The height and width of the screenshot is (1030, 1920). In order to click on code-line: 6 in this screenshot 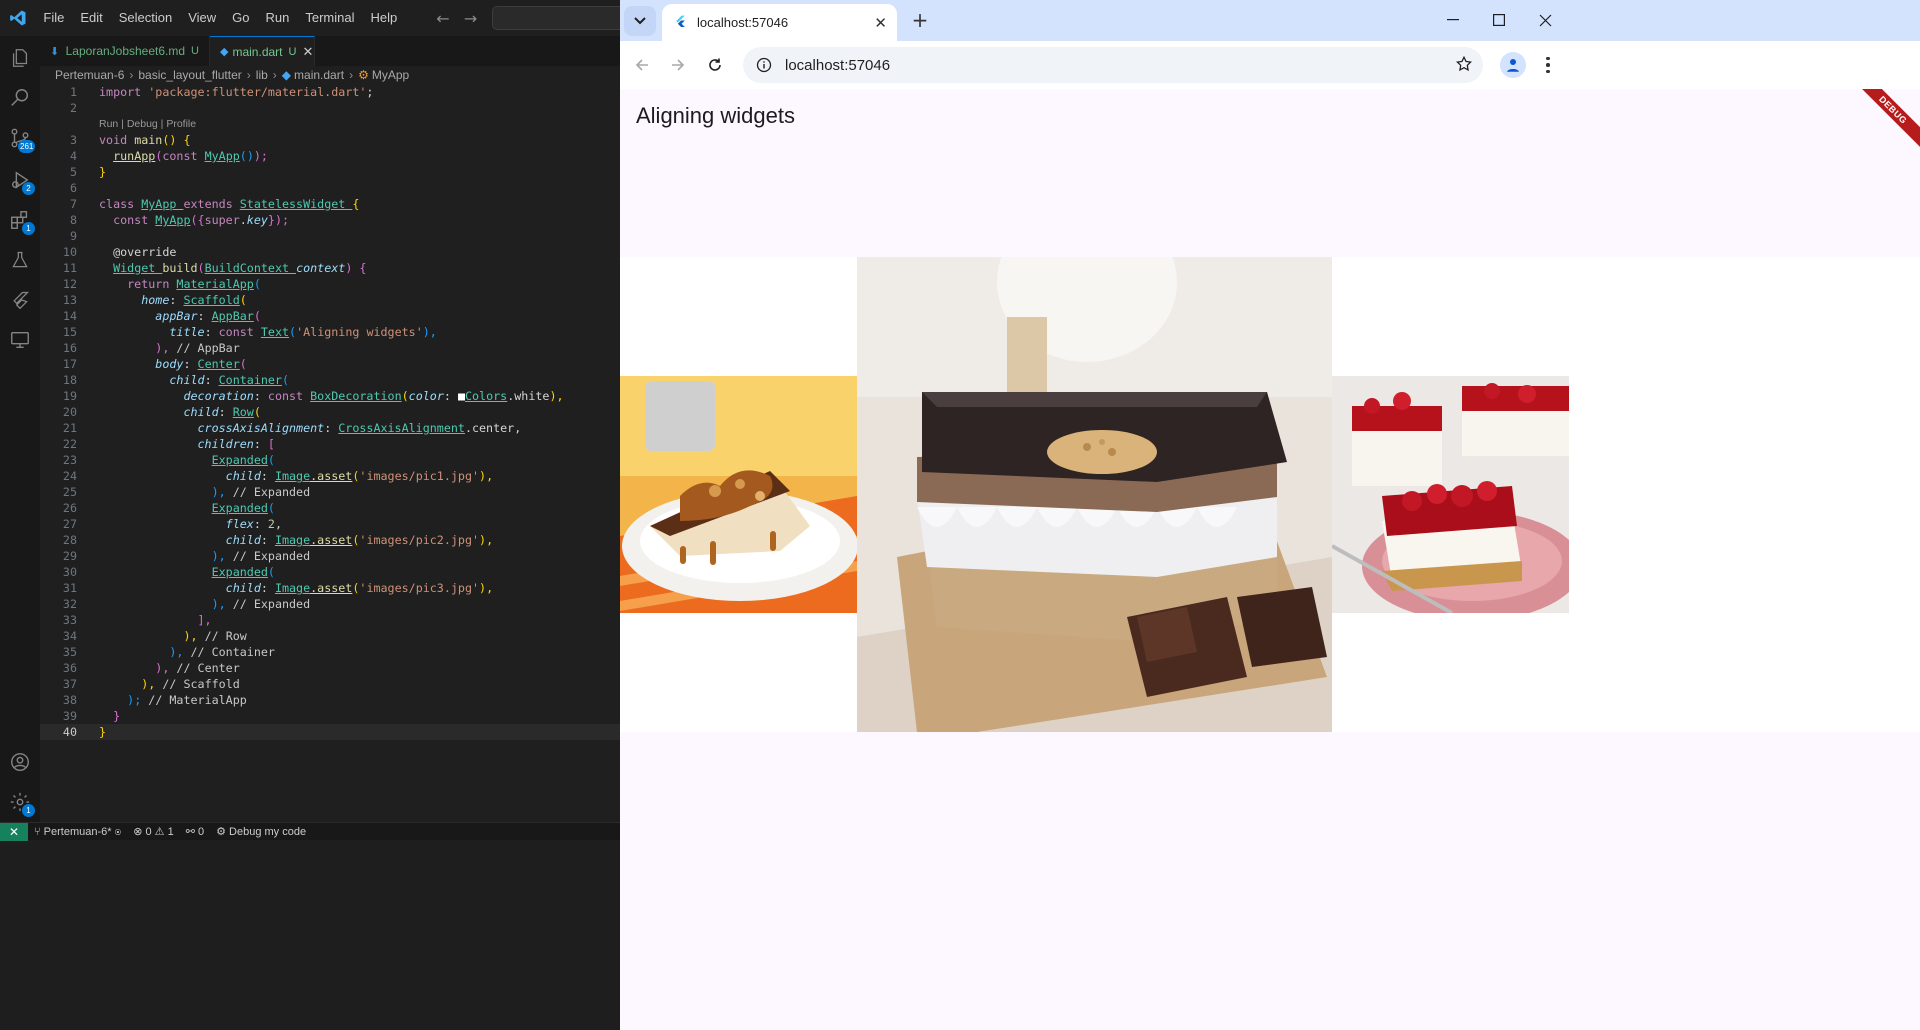, I will do `click(330, 188)`.